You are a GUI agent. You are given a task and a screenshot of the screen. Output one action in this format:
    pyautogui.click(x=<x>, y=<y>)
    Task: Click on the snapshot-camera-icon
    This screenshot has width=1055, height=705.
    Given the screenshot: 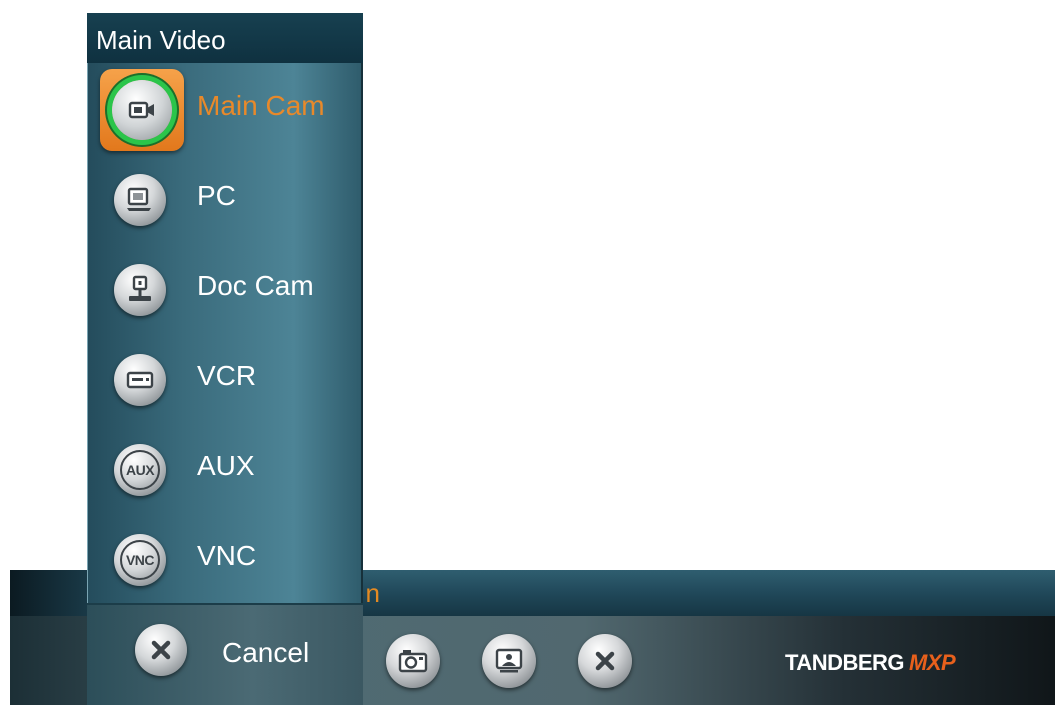 What is the action you would take?
    pyautogui.click(x=413, y=661)
    